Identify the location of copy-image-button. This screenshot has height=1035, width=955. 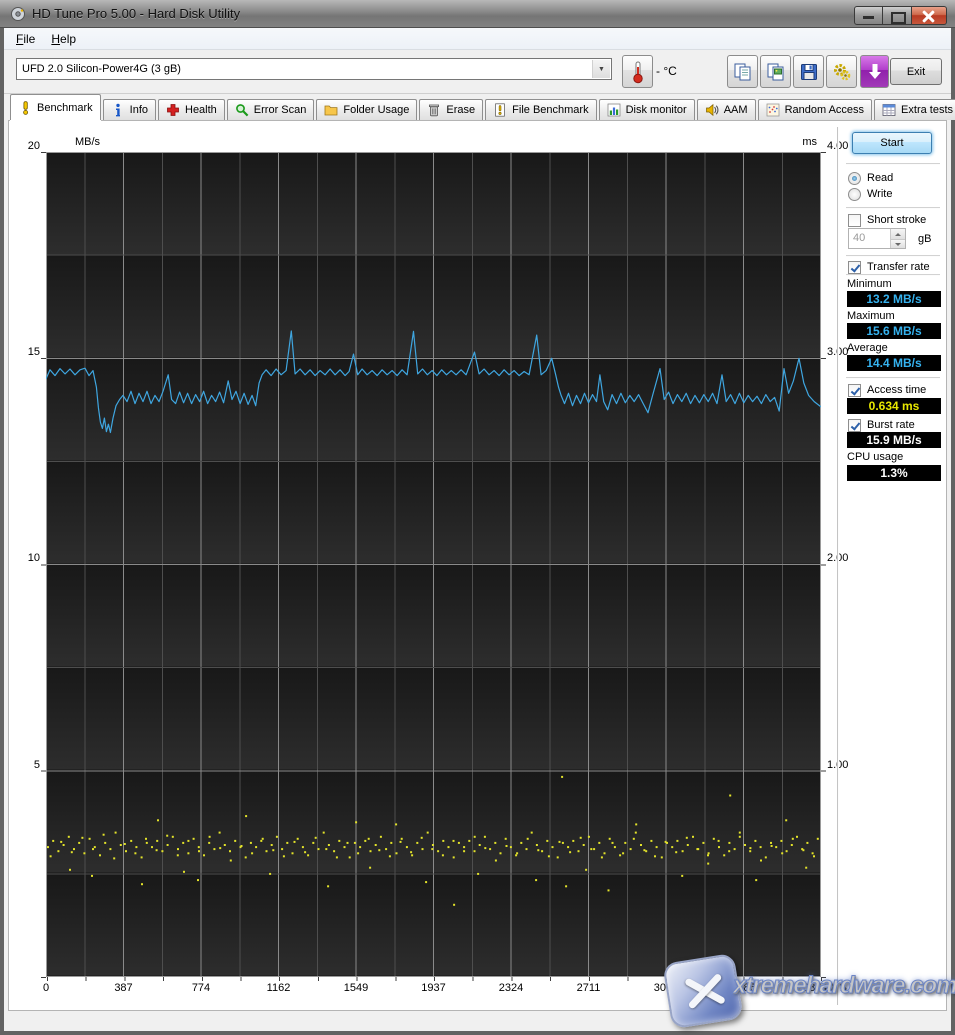
(775, 71).